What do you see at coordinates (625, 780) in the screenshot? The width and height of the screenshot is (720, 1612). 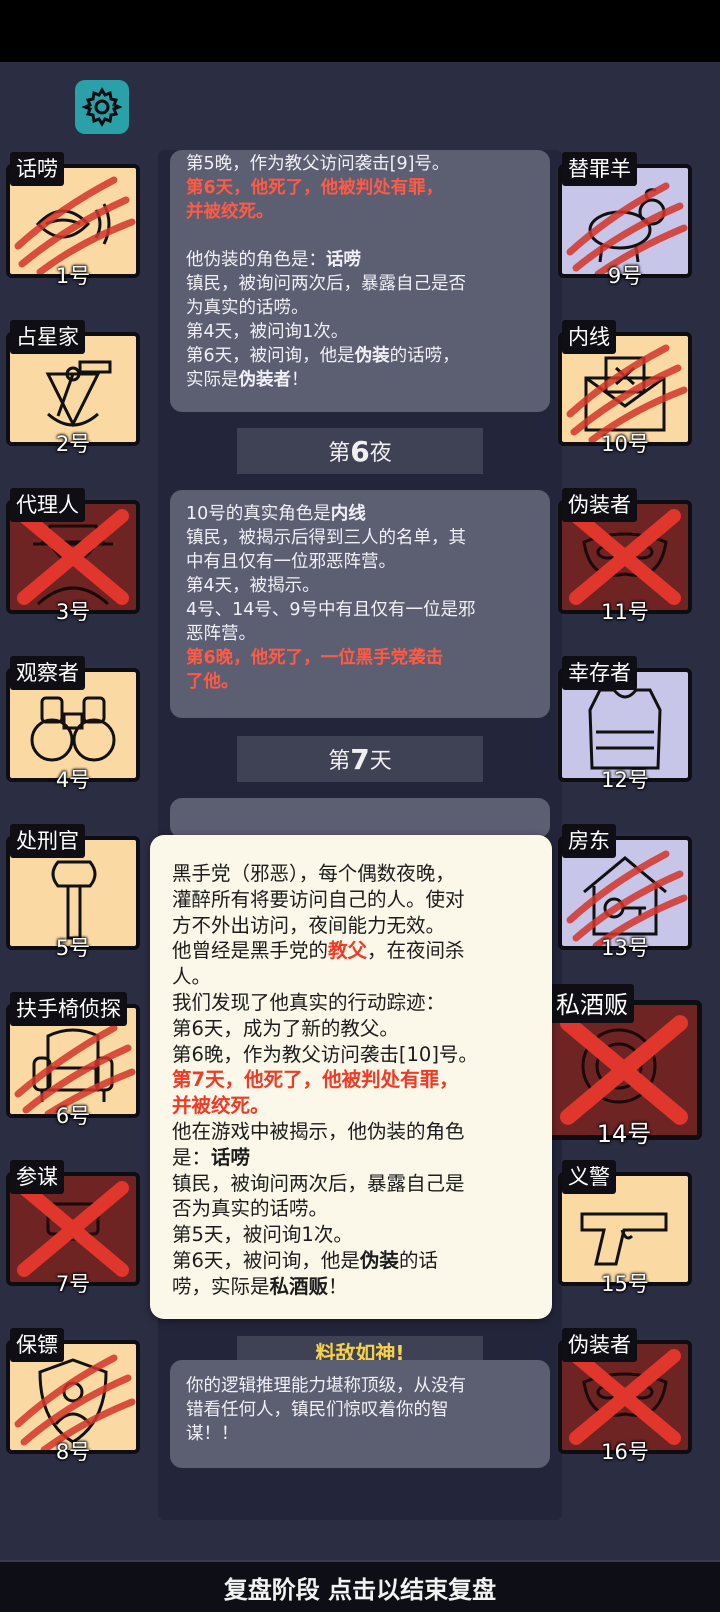 I see `player-number: 12号` at bounding box center [625, 780].